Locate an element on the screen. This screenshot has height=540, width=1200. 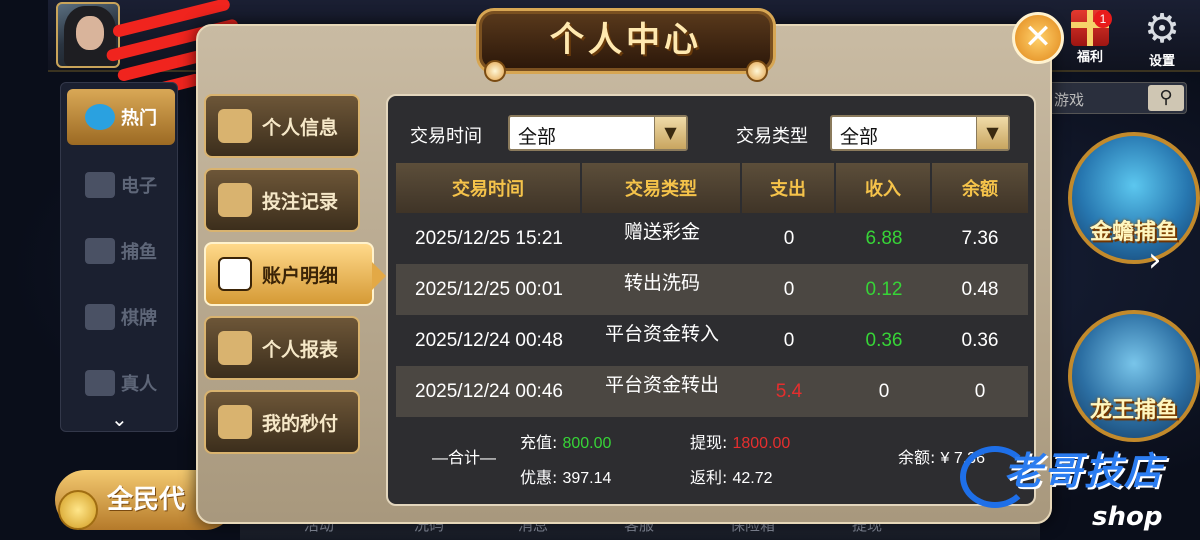
settings-button: ⚙ 设置 is located at coordinates (1162, 37).